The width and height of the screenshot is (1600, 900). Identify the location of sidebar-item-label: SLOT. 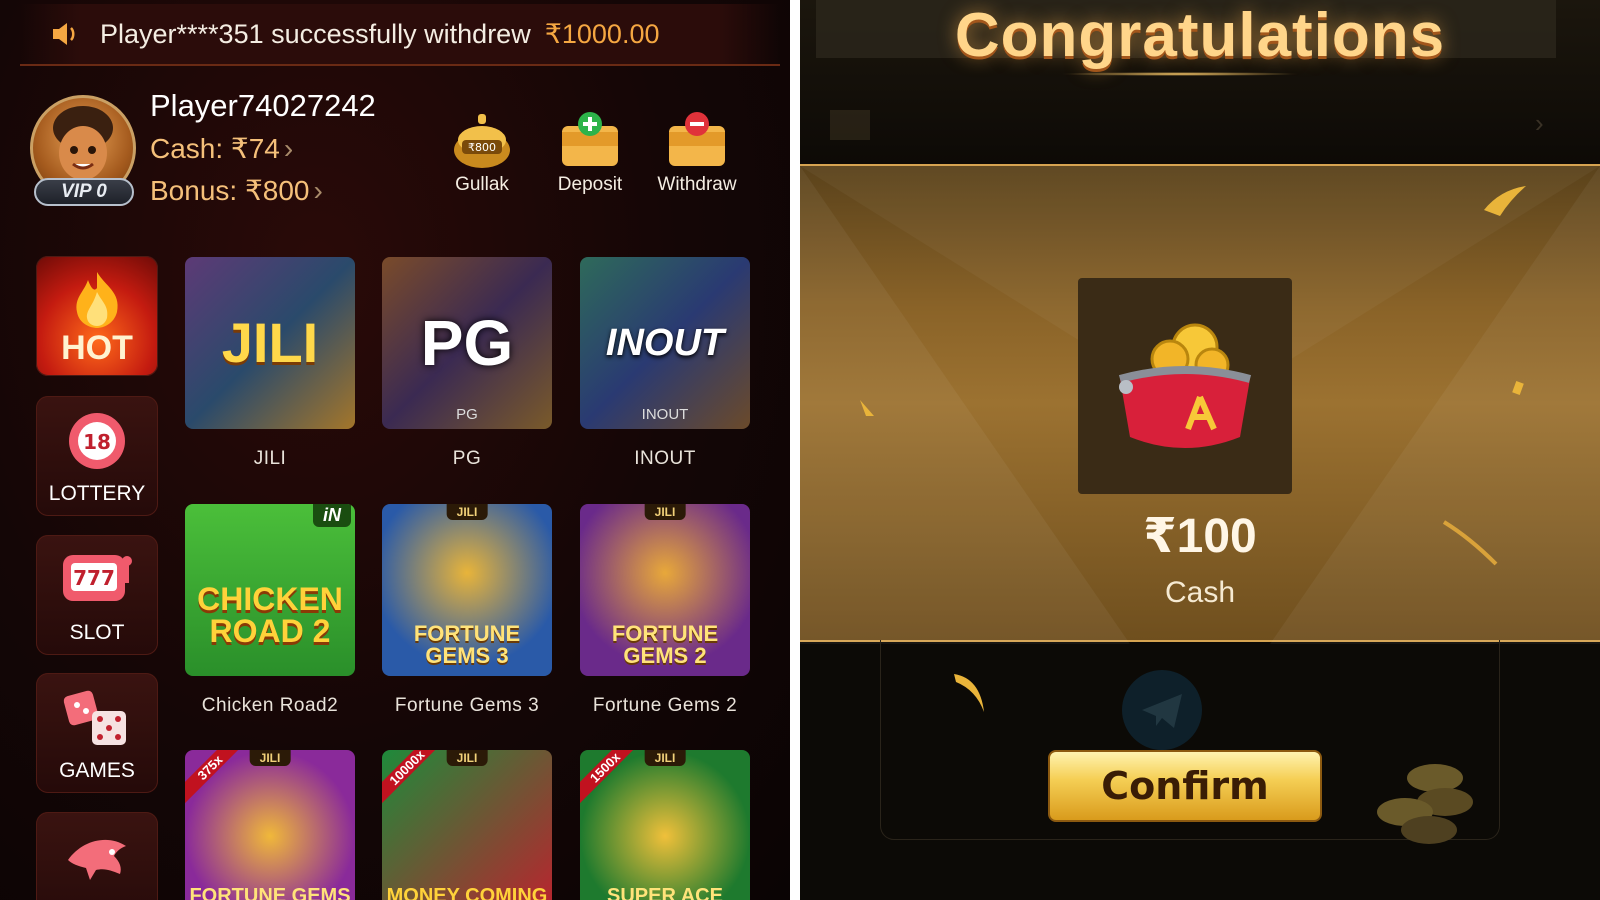
(97, 632).